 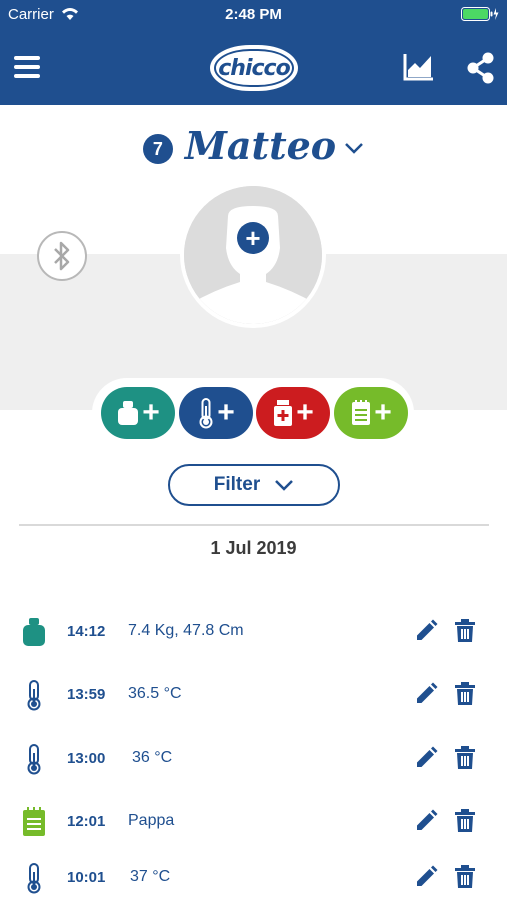 I want to click on divider, so click(x=254, y=525).